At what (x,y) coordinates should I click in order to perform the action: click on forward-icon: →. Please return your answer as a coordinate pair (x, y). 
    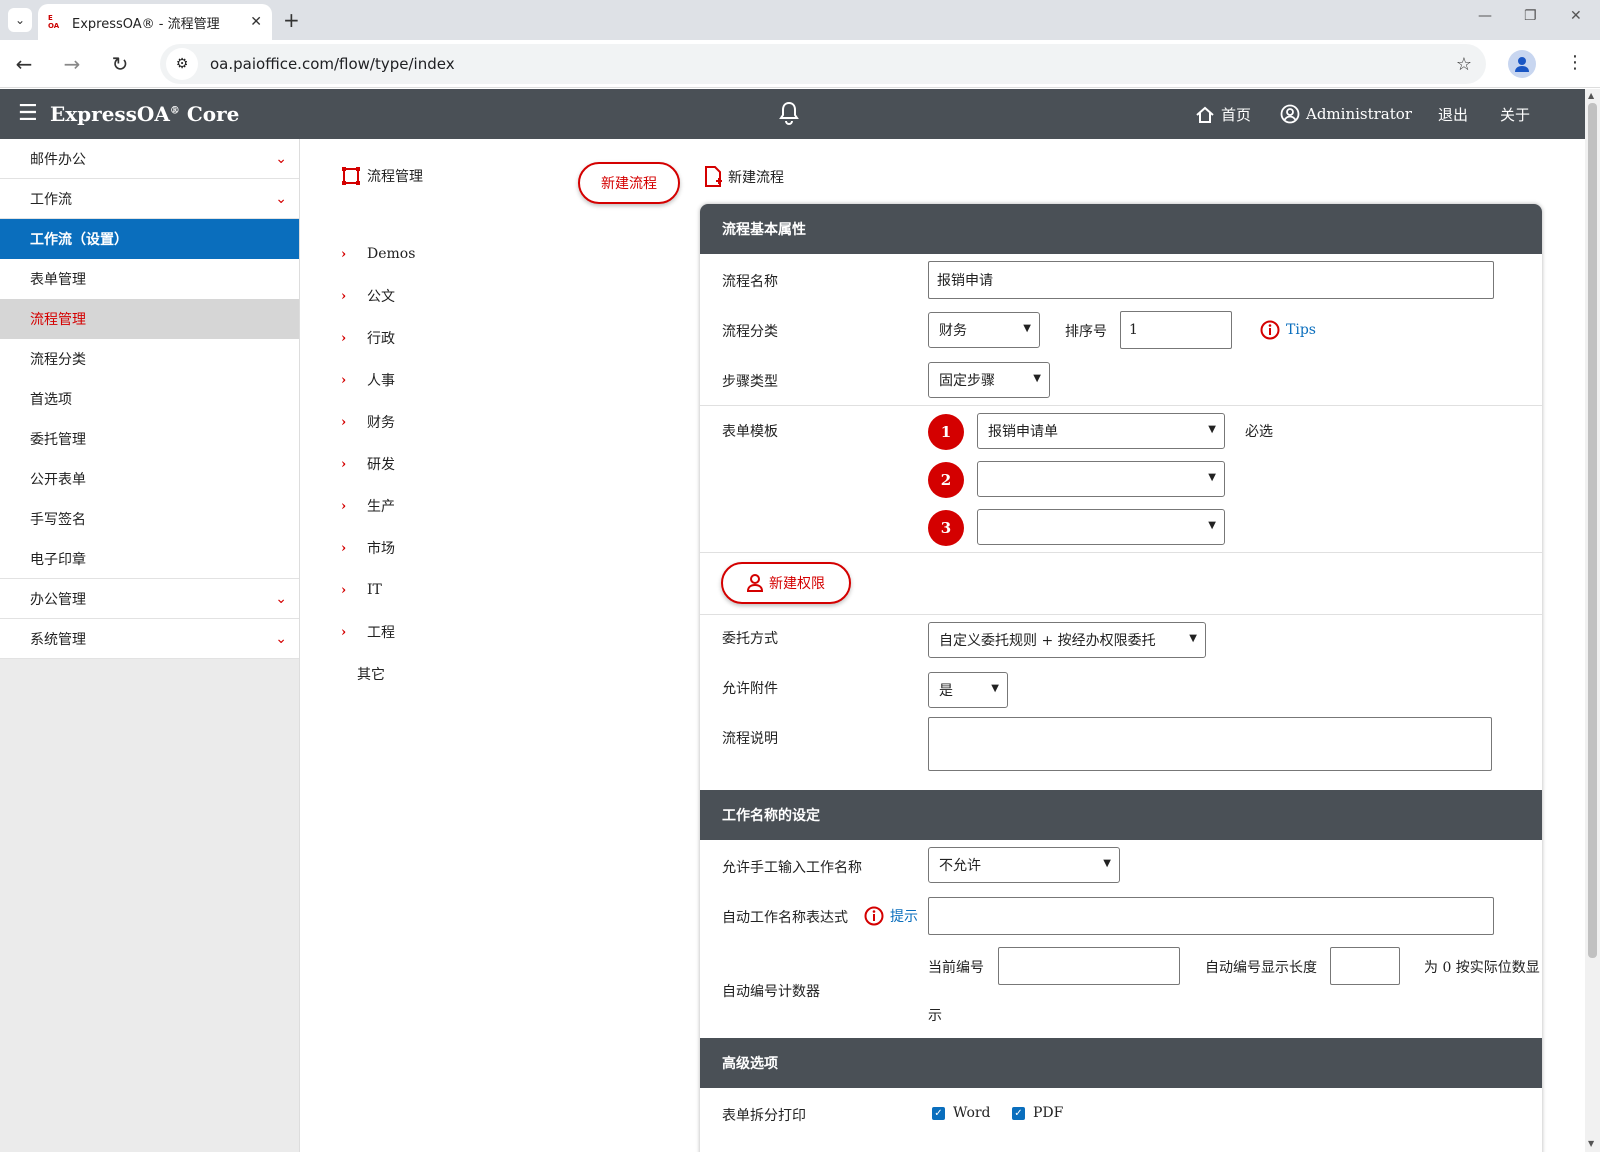
    Looking at the image, I should click on (72, 64).